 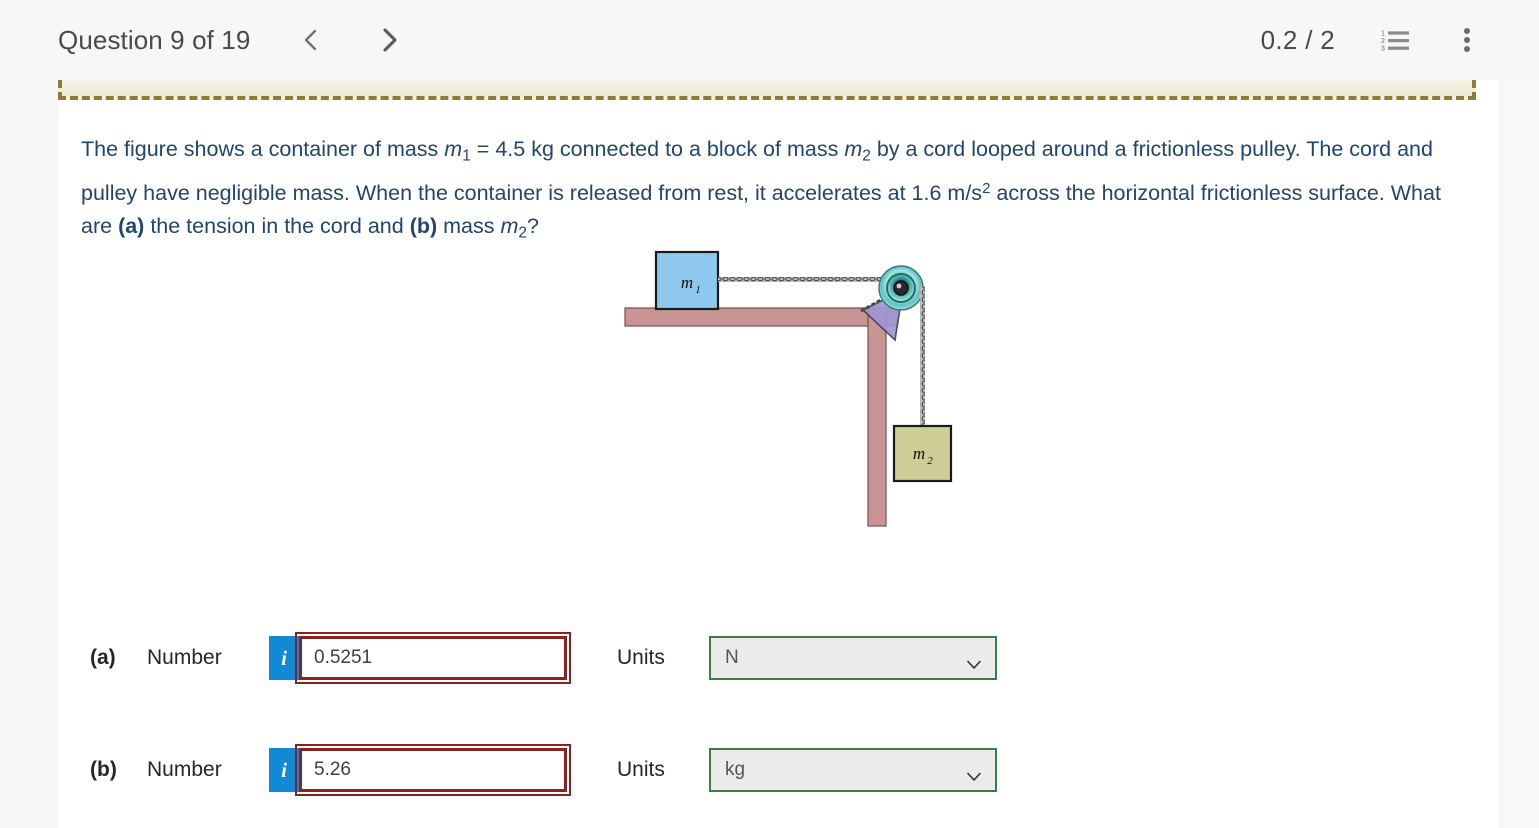 What do you see at coordinates (423, 226) in the screenshot?
I see `part-b-marker: (b)` at bounding box center [423, 226].